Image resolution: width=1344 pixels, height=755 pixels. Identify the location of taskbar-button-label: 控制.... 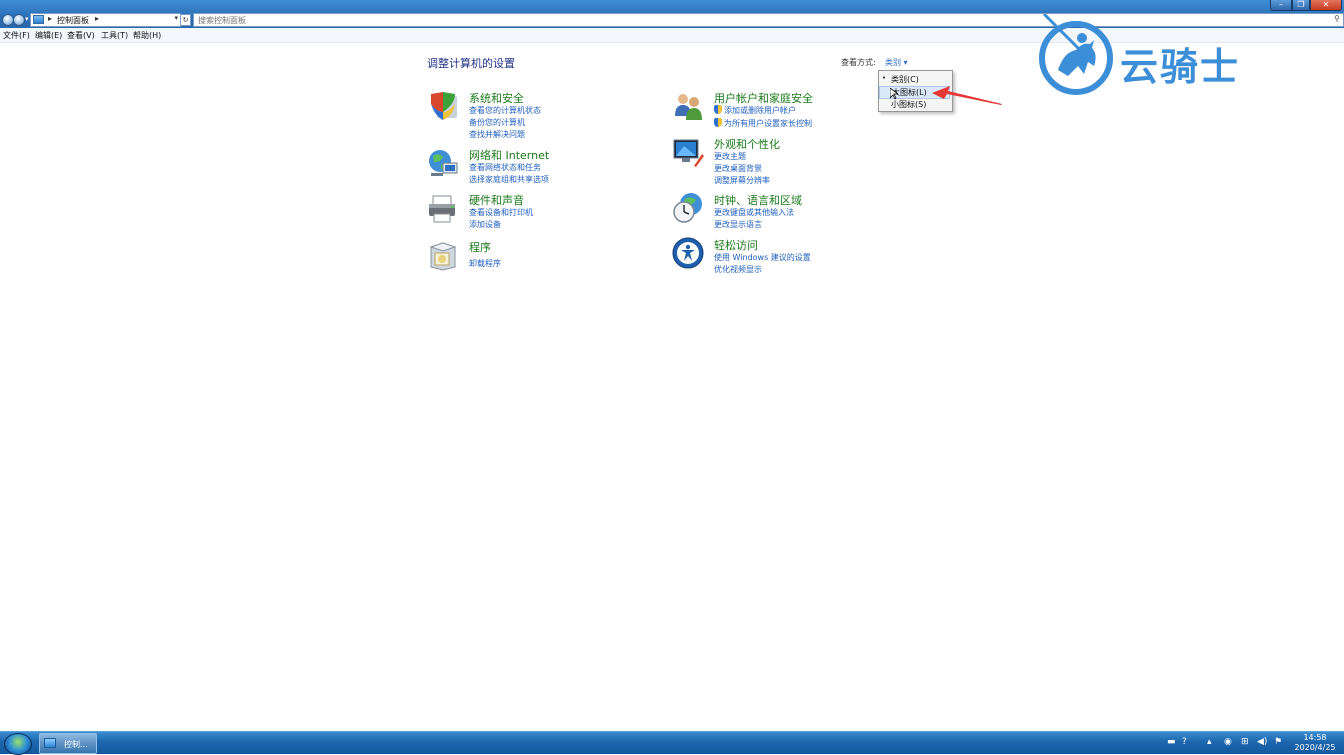
(76, 744).